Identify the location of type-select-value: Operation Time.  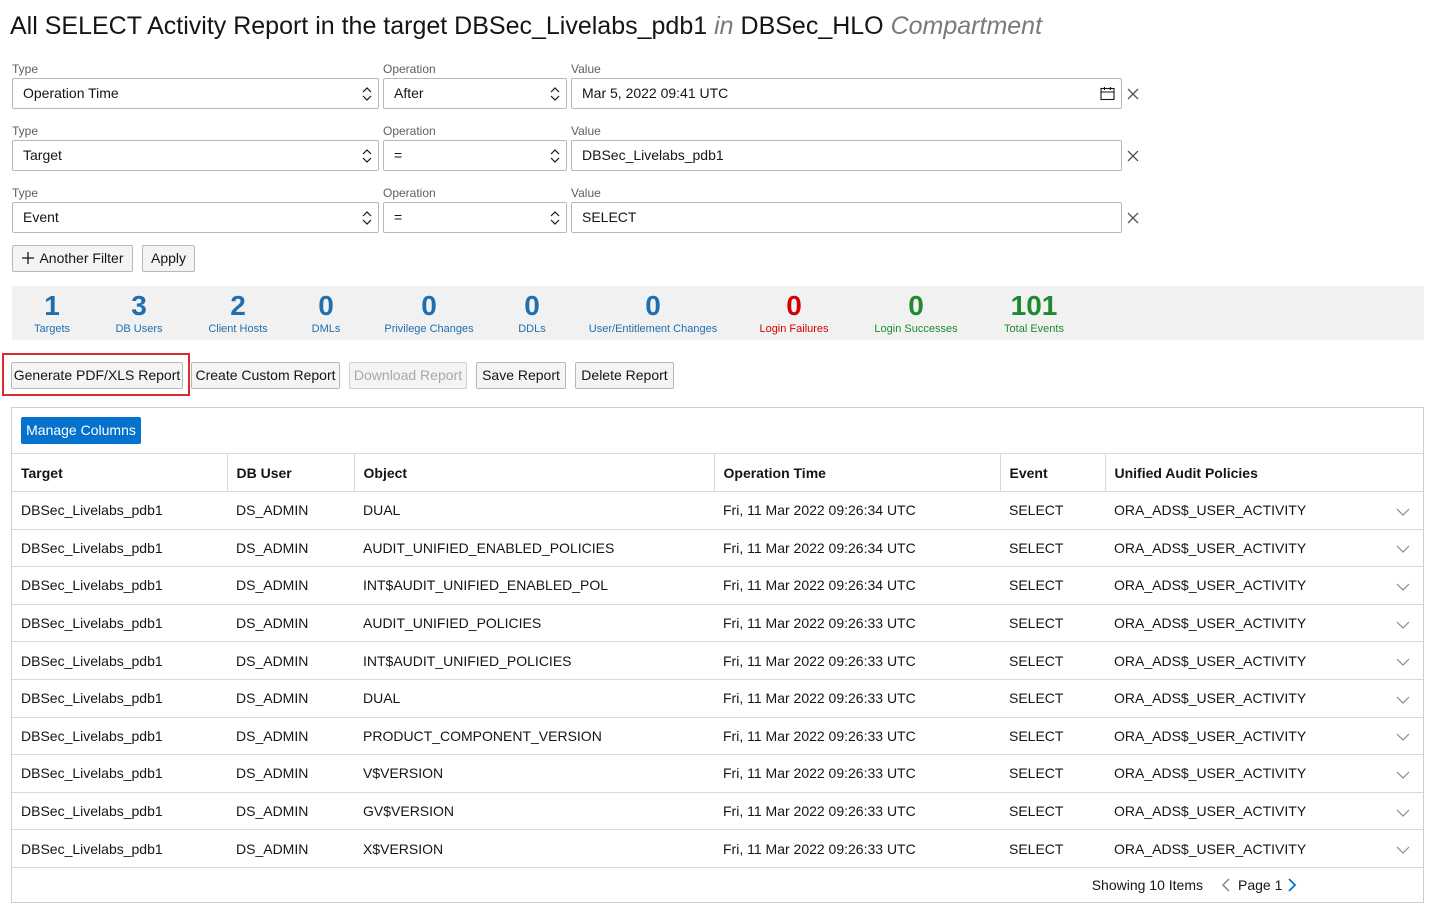
(71, 93).